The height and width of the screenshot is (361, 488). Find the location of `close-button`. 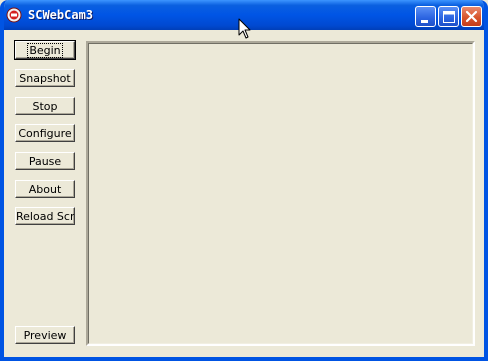

close-button is located at coordinates (471, 16).